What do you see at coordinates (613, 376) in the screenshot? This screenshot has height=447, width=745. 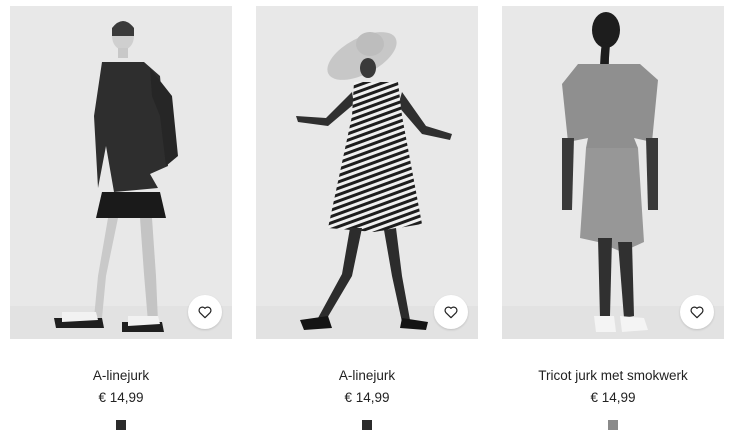 I see `product-name: Tricot jurk met smokwerk` at bounding box center [613, 376].